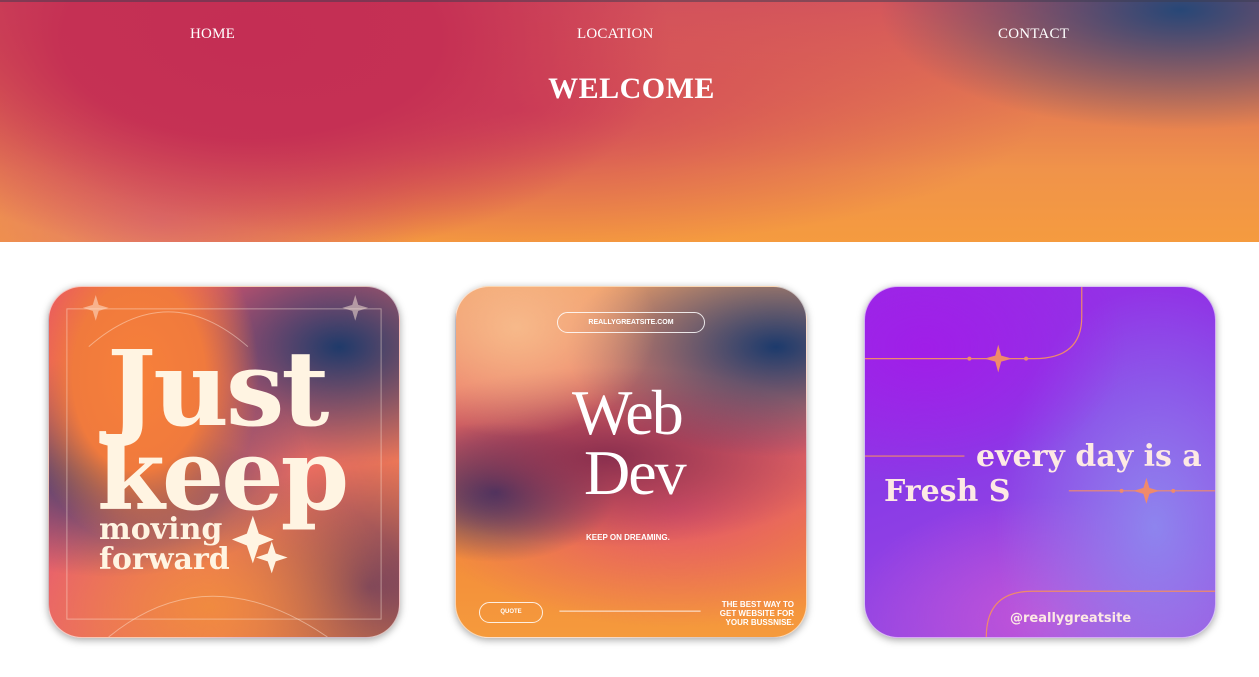 This screenshot has height=677, width=1259. Describe the element at coordinates (212, 34) in the screenshot. I see `nav-home-link: HOME` at that location.